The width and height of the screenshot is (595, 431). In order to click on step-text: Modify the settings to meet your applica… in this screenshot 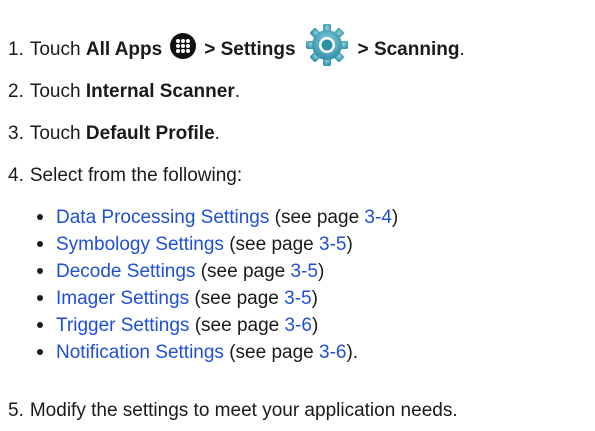, I will do `click(243, 410)`.